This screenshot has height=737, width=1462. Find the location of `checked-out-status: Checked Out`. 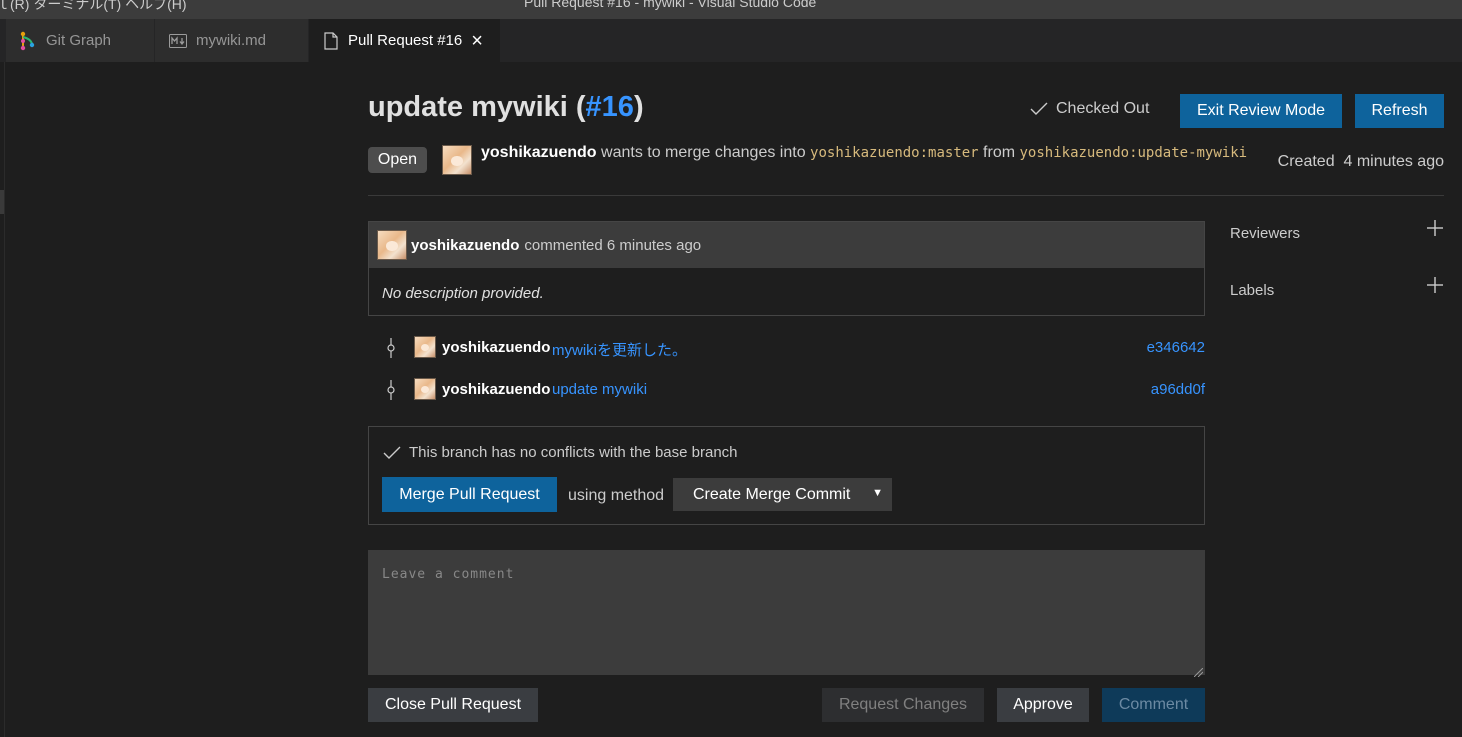

checked-out-status: Checked Out is located at coordinates (1089, 109).